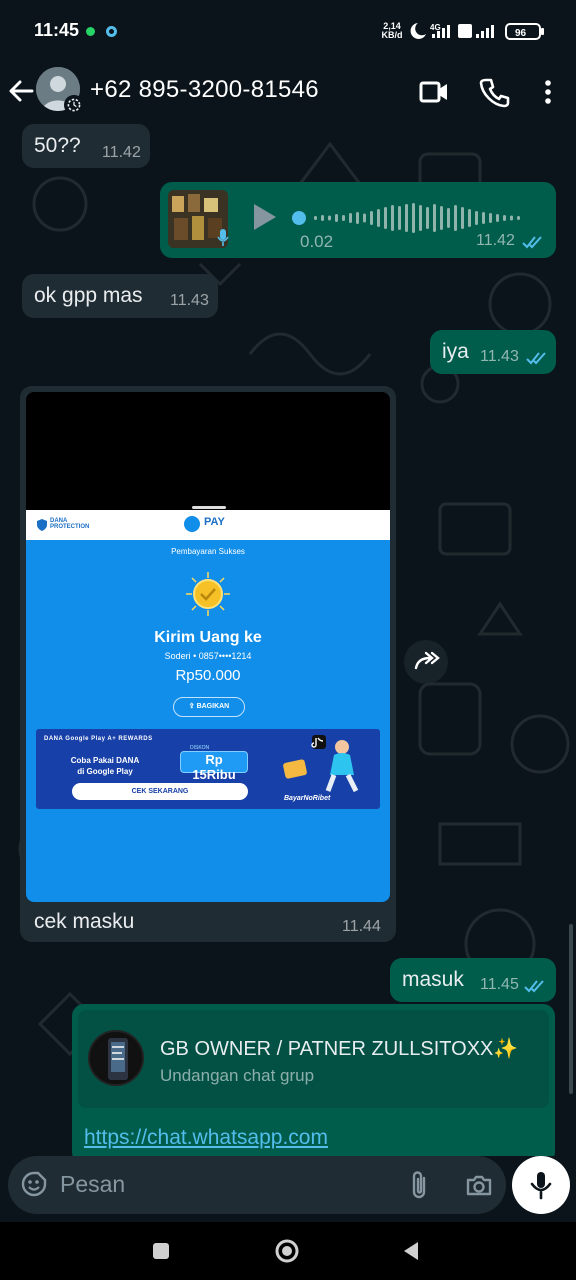 This screenshot has height=1280, width=576. I want to click on composer-bar, so click(288, 1189).